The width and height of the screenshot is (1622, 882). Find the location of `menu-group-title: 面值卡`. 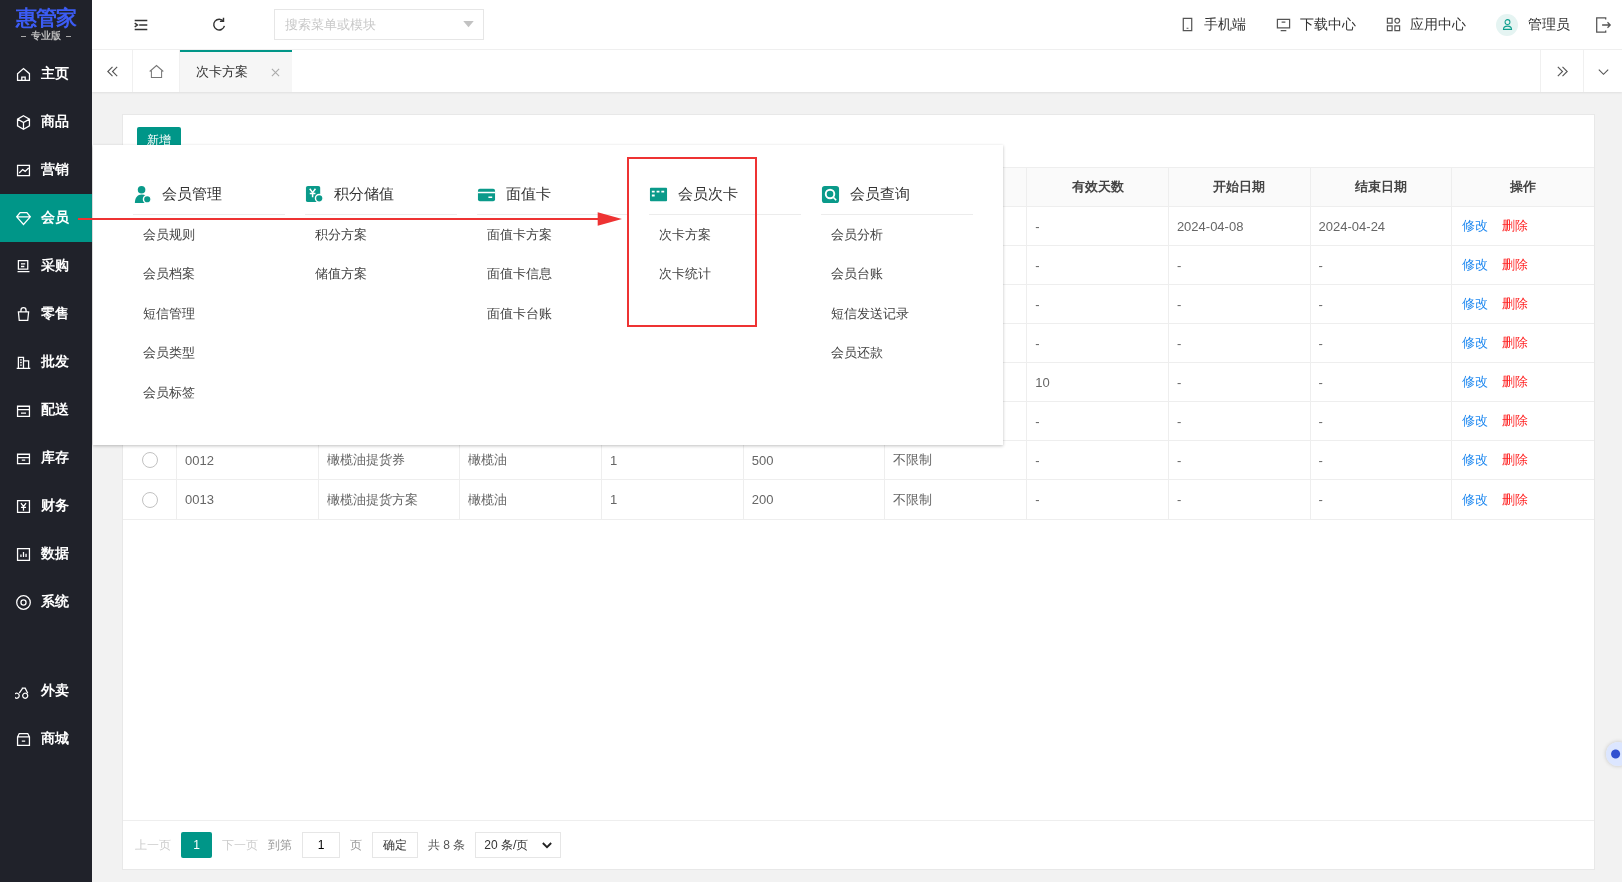

menu-group-title: 面值卡 is located at coordinates (553, 200).